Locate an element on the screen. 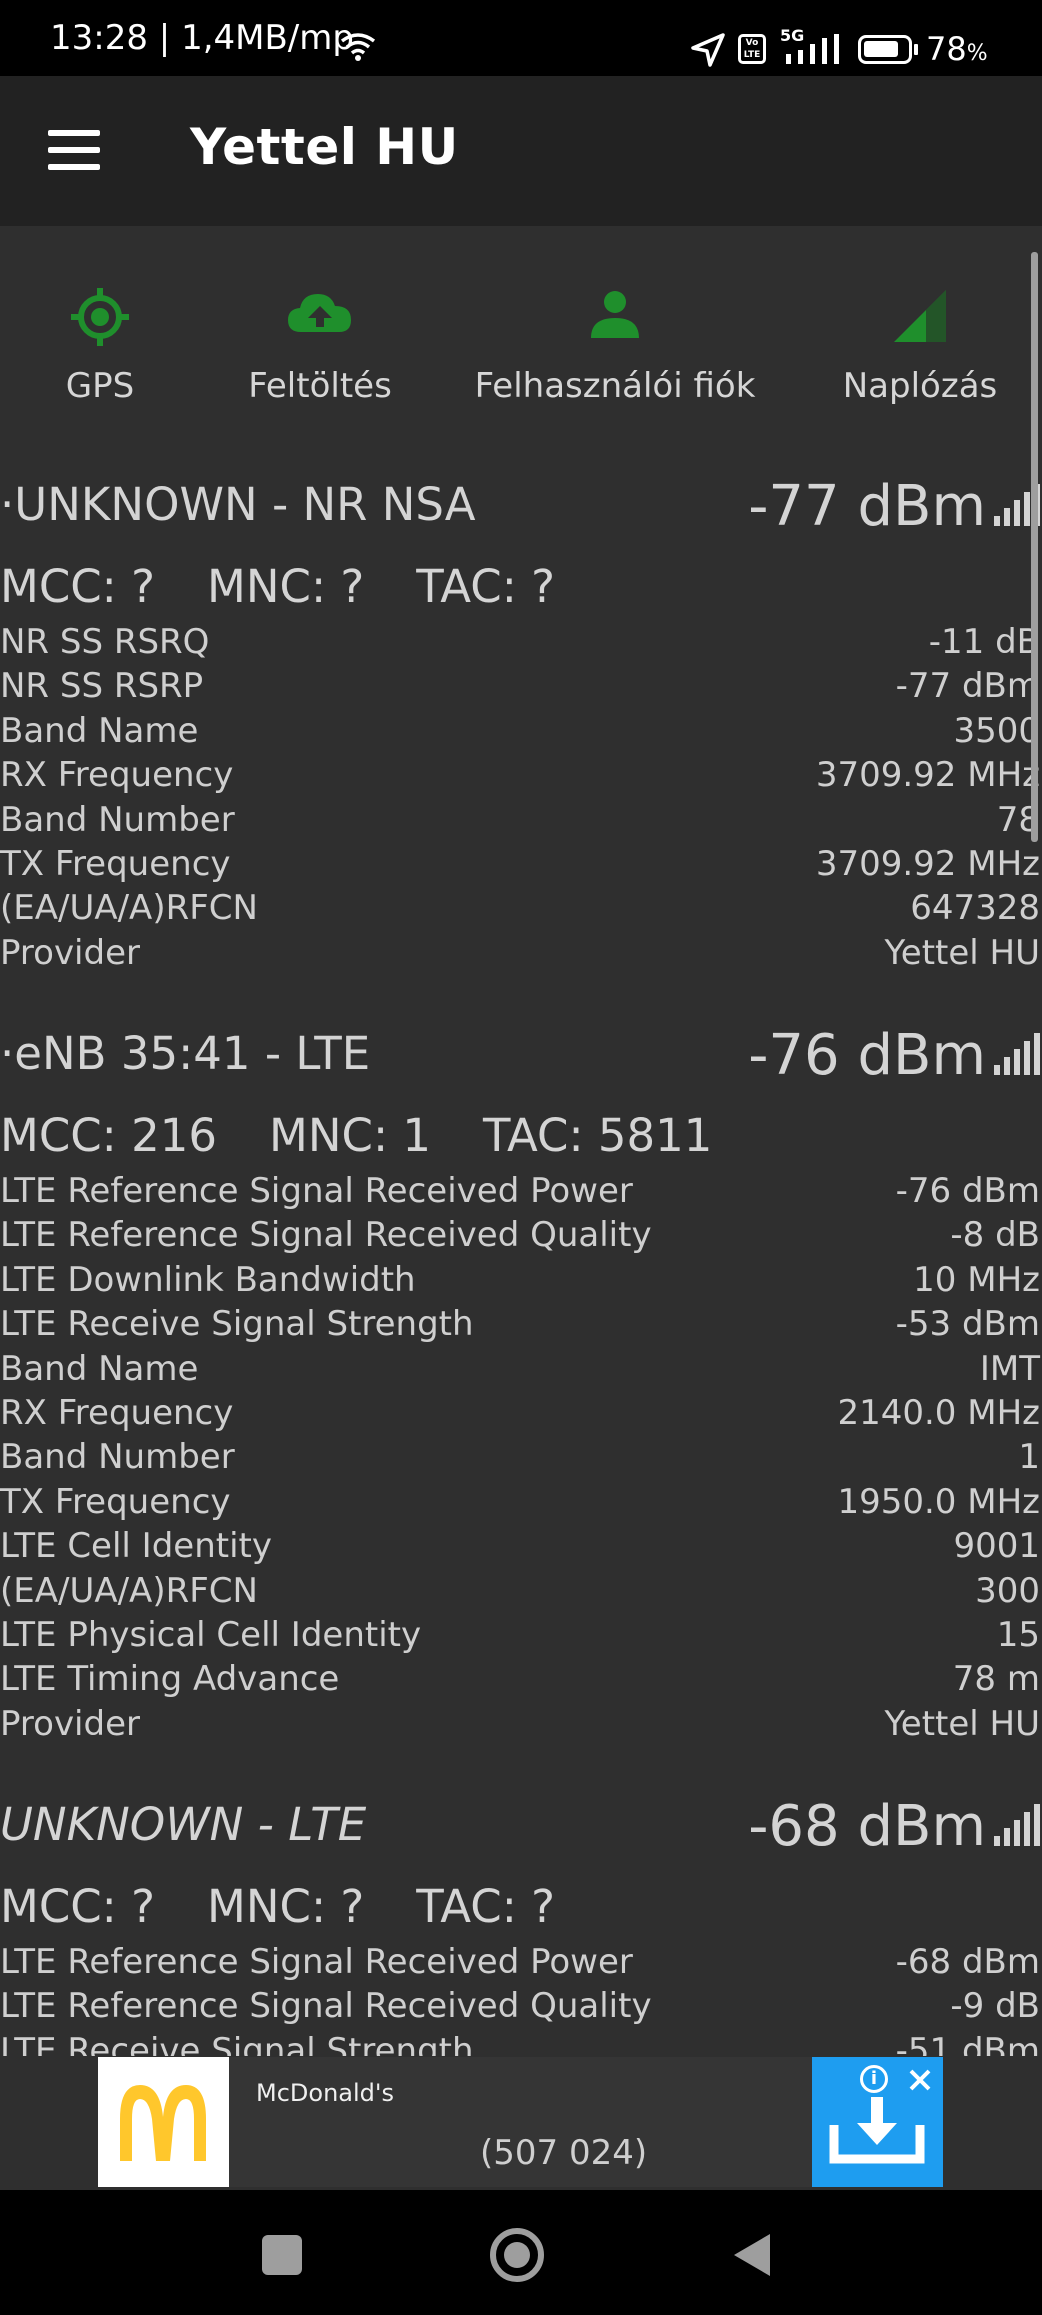 The width and height of the screenshot is (1042, 2315). detail-row: LTE Cell Identity 9001 is located at coordinates (521, 1548).